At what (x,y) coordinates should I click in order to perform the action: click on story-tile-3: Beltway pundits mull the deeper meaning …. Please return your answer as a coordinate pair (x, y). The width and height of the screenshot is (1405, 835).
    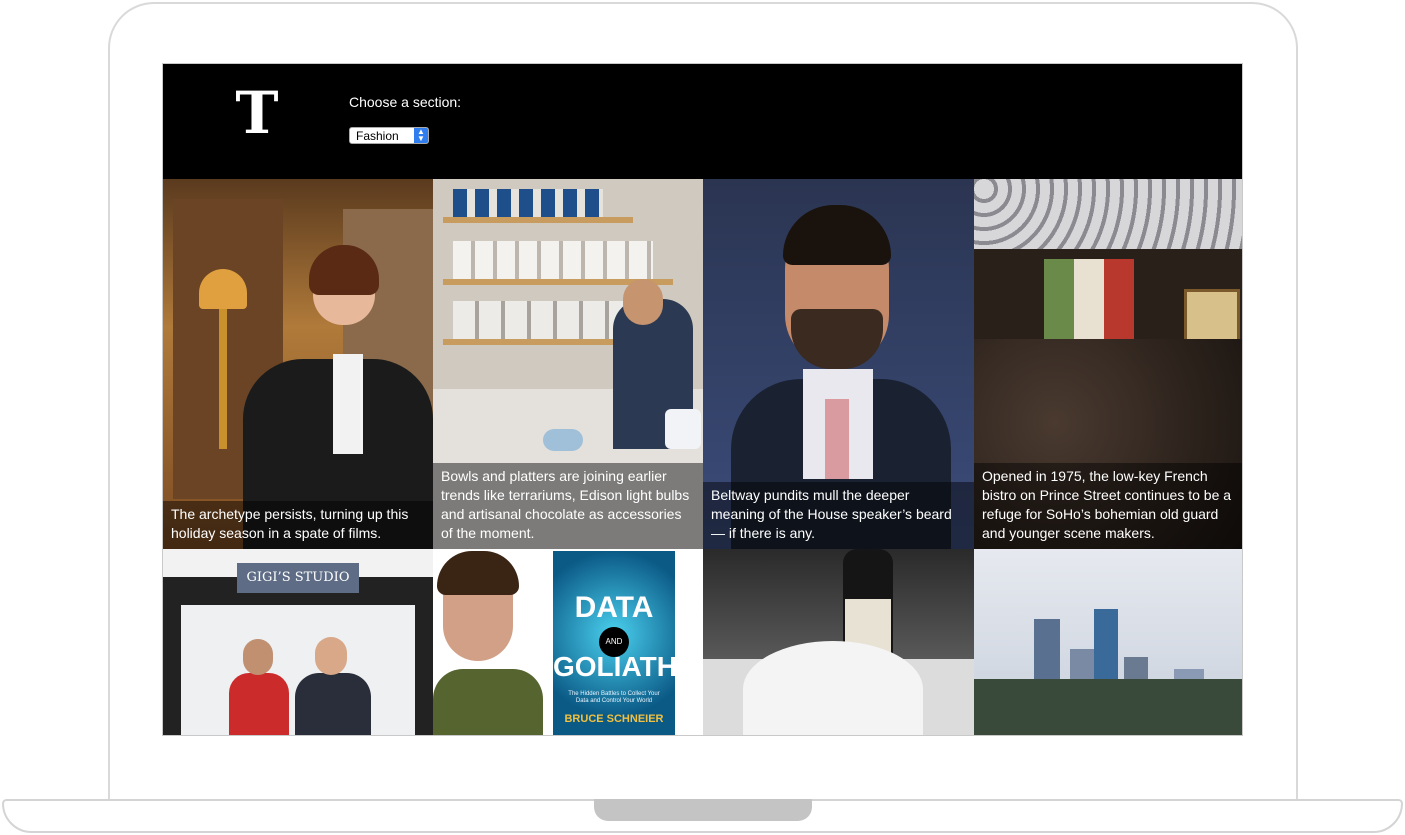
    Looking at the image, I should click on (838, 364).